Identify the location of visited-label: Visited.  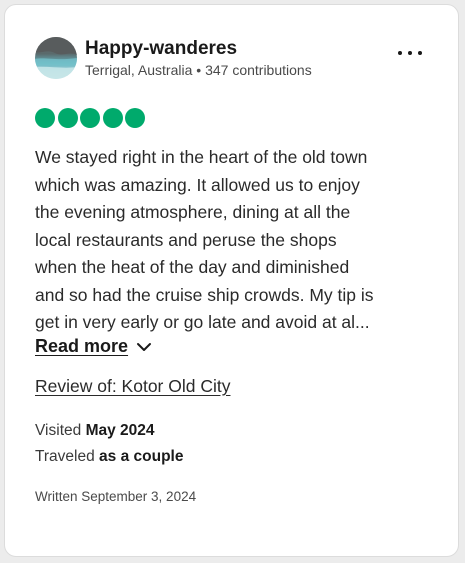
(58, 430).